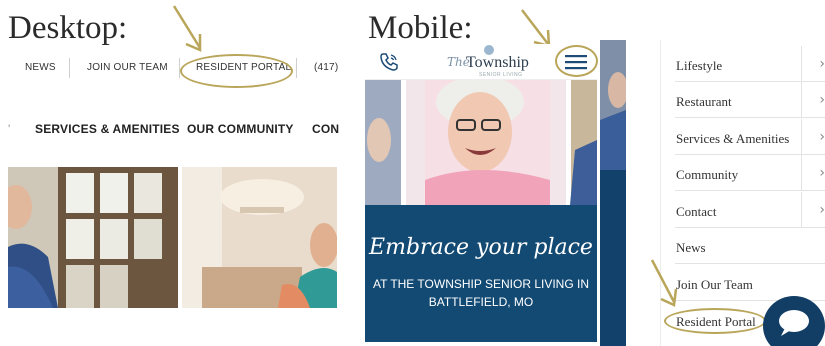 The width and height of the screenshot is (825, 346). What do you see at coordinates (68, 28) in the screenshot?
I see `desktop-heading: Desktop:` at bounding box center [68, 28].